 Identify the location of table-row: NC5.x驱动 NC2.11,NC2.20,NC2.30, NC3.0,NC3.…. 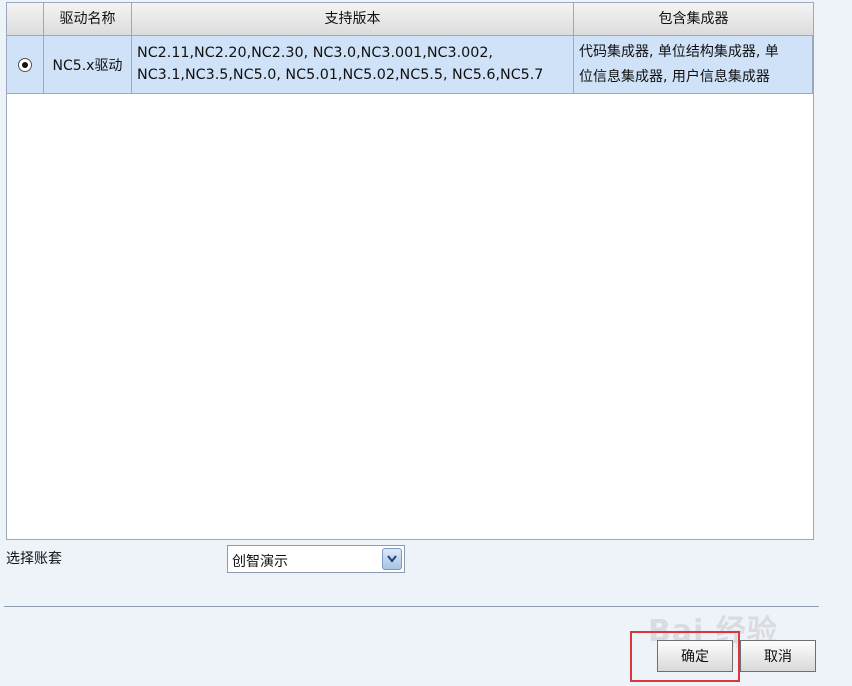
(410, 65).